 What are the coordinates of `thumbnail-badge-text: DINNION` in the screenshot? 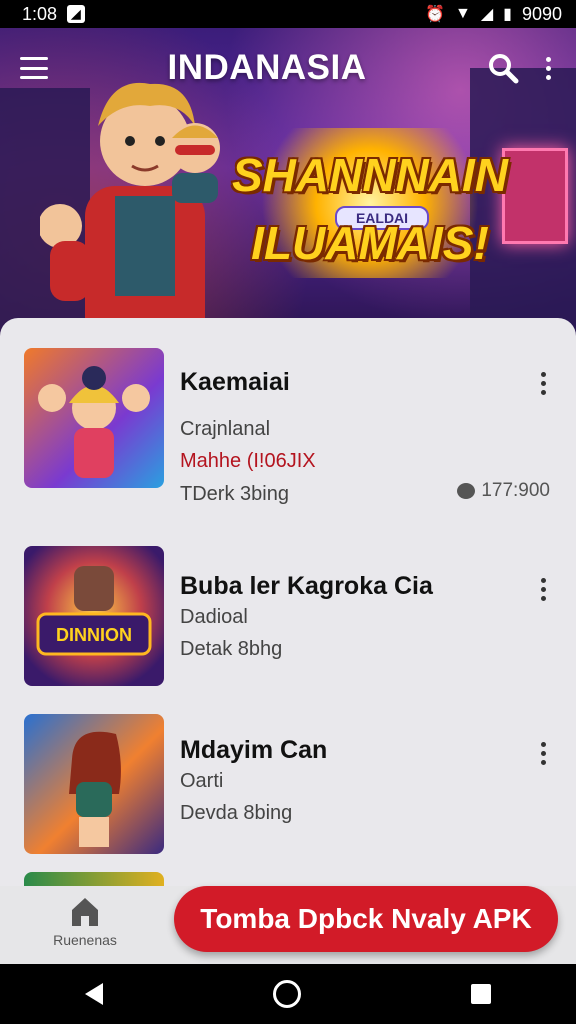 It's located at (94, 635).